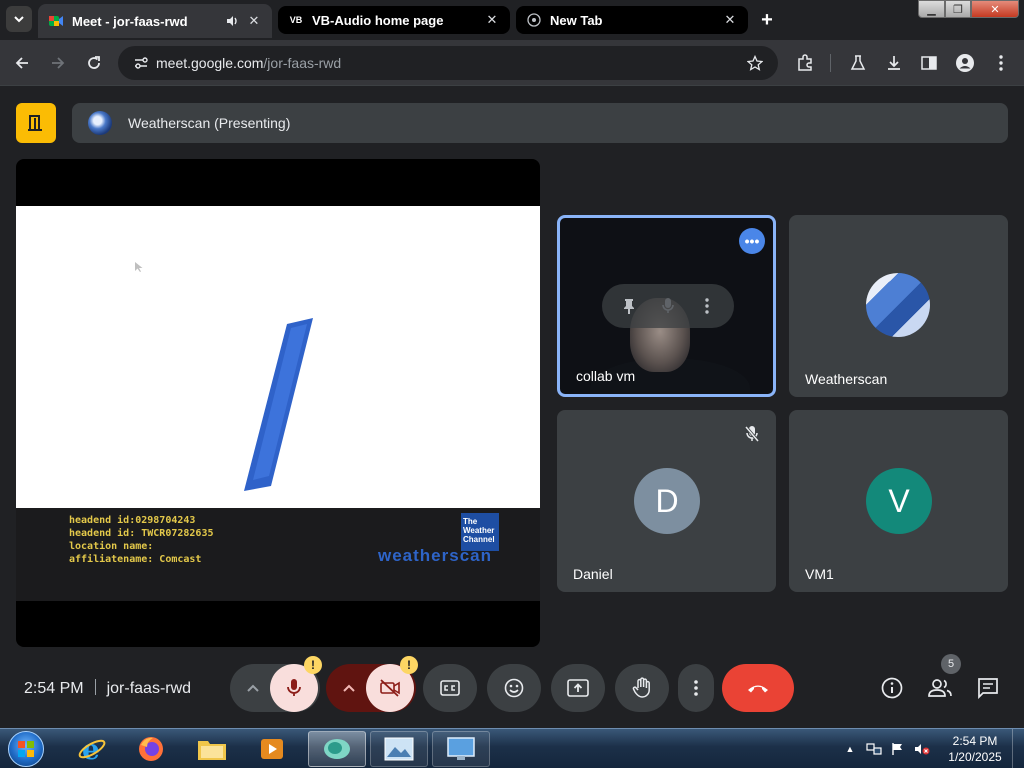 This screenshot has height=768, width=1024. I want to click on tab-search-button, so click(19, 19).